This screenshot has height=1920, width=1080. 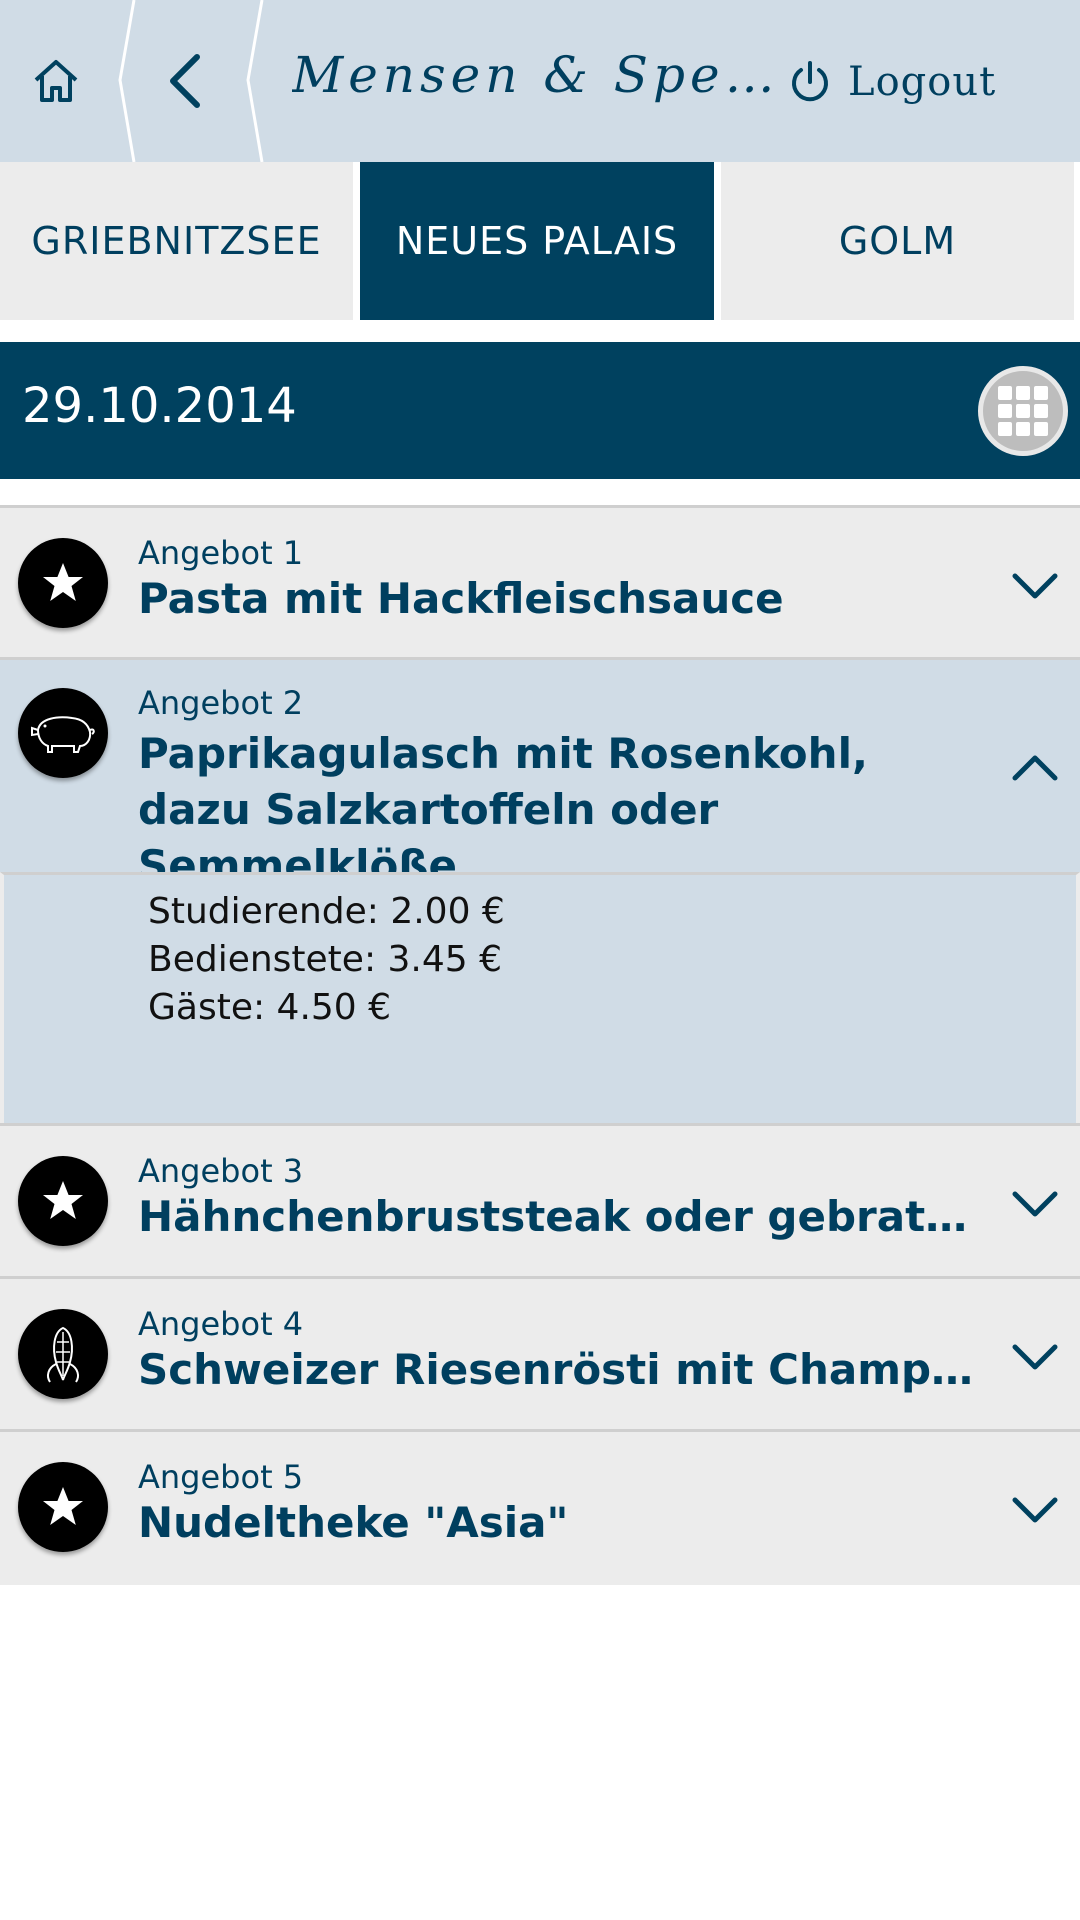 I want to click on logout-label: Logout, so click(x=922, y=82).